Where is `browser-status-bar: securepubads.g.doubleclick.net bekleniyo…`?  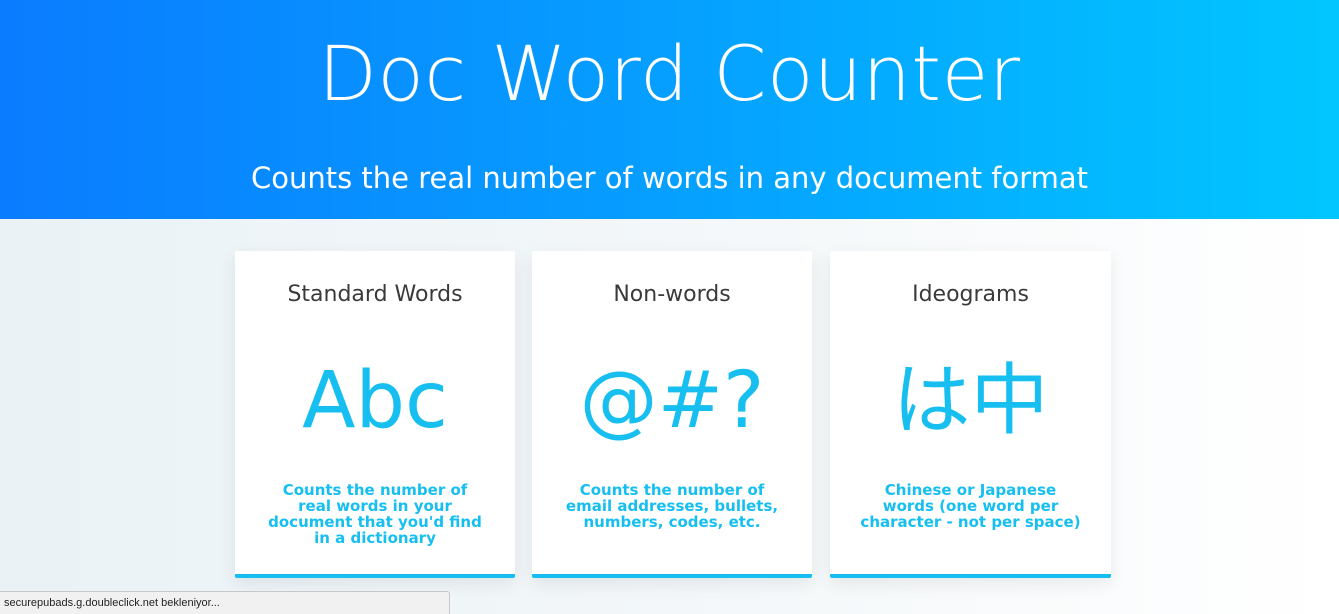
browser-status-bar: securepubads.g.doubleclick.net bekleniyo… is located at coordinates (225, 602).